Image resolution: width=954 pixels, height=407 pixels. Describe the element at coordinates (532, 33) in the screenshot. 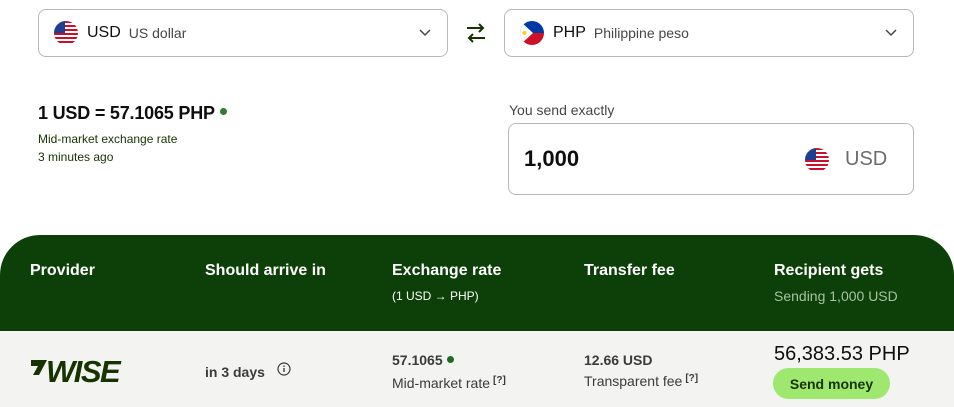

I see `ph-flag-icon` at that location.